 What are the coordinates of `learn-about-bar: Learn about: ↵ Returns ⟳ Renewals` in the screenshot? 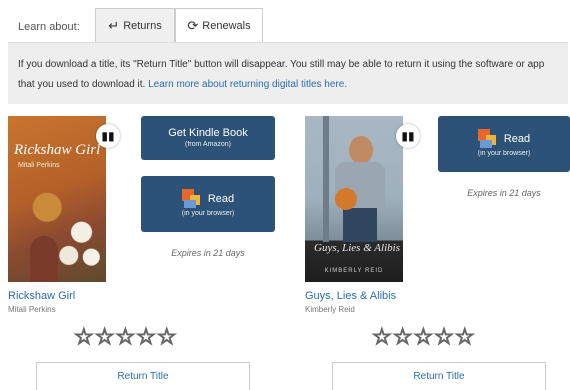 It's located at (285, 25).